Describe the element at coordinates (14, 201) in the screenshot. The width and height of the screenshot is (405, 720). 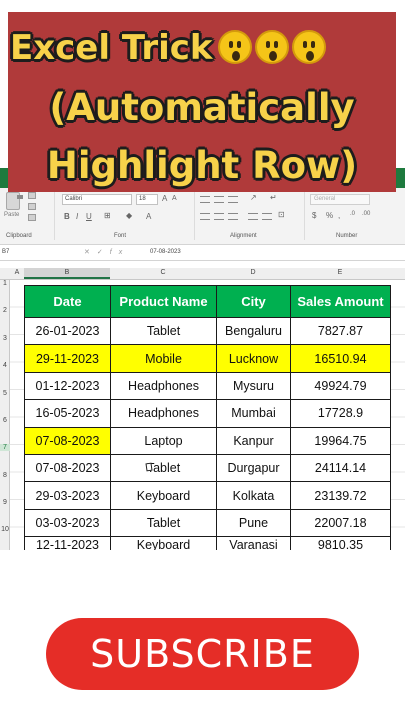
I see `paste-icon` at that location.